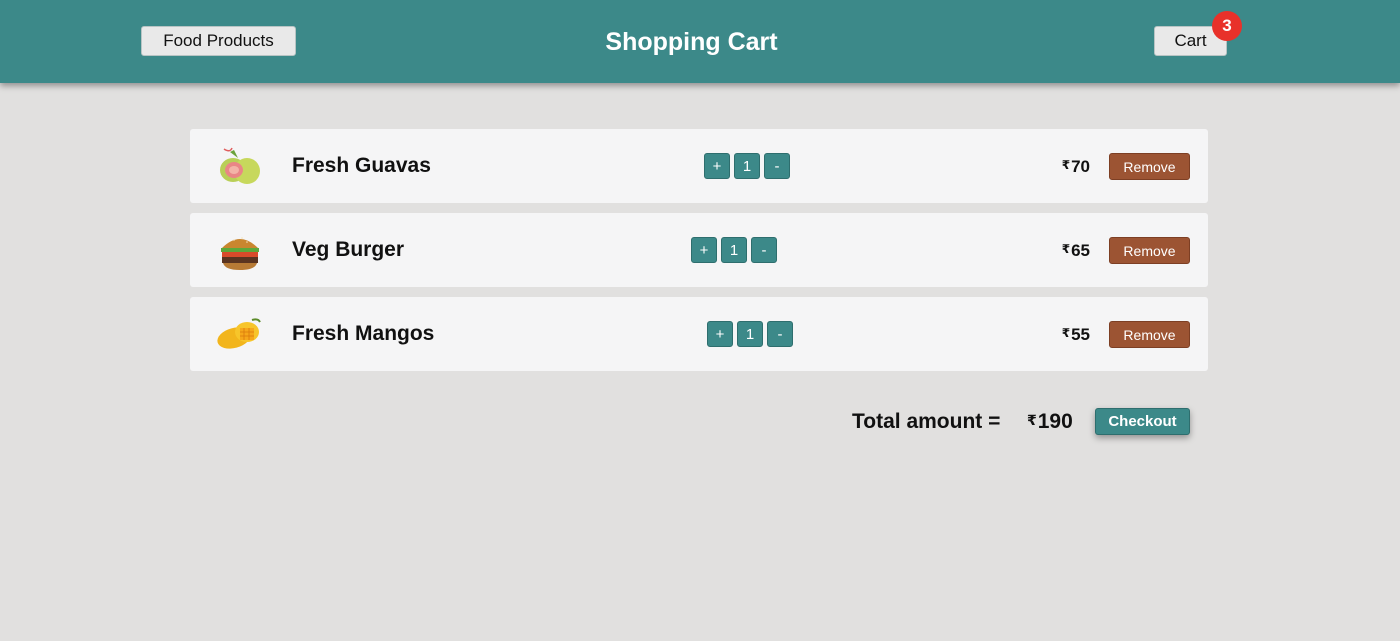 The image size is (1400, 641). I want to click on item-price: ₹55, so click(1076, 335).